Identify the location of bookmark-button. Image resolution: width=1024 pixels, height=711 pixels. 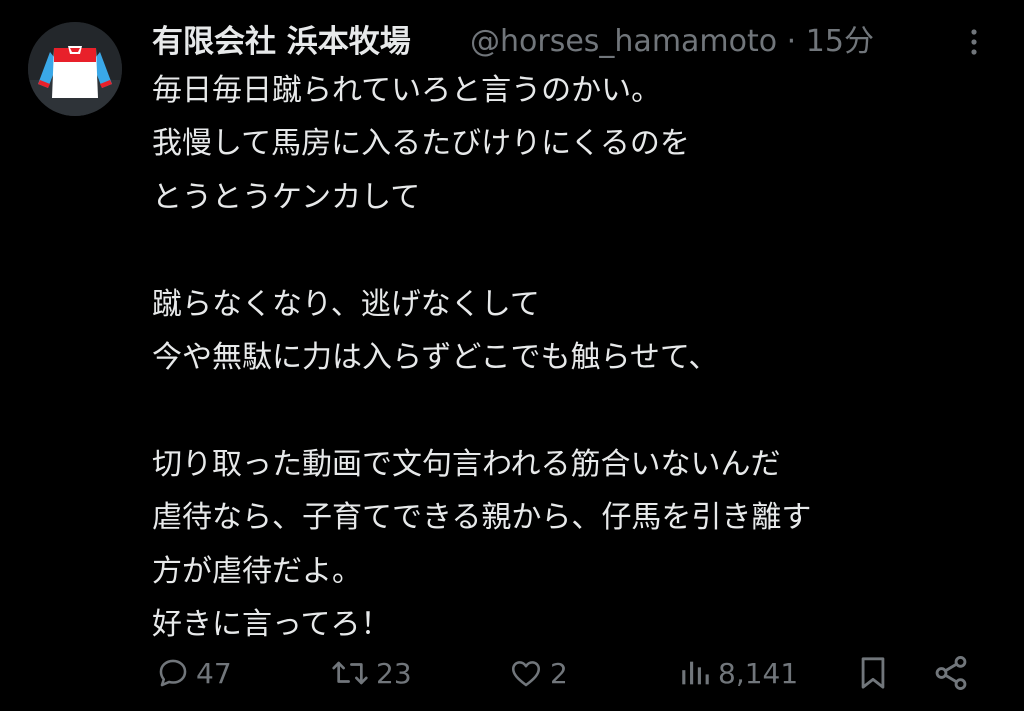
(873, 673).